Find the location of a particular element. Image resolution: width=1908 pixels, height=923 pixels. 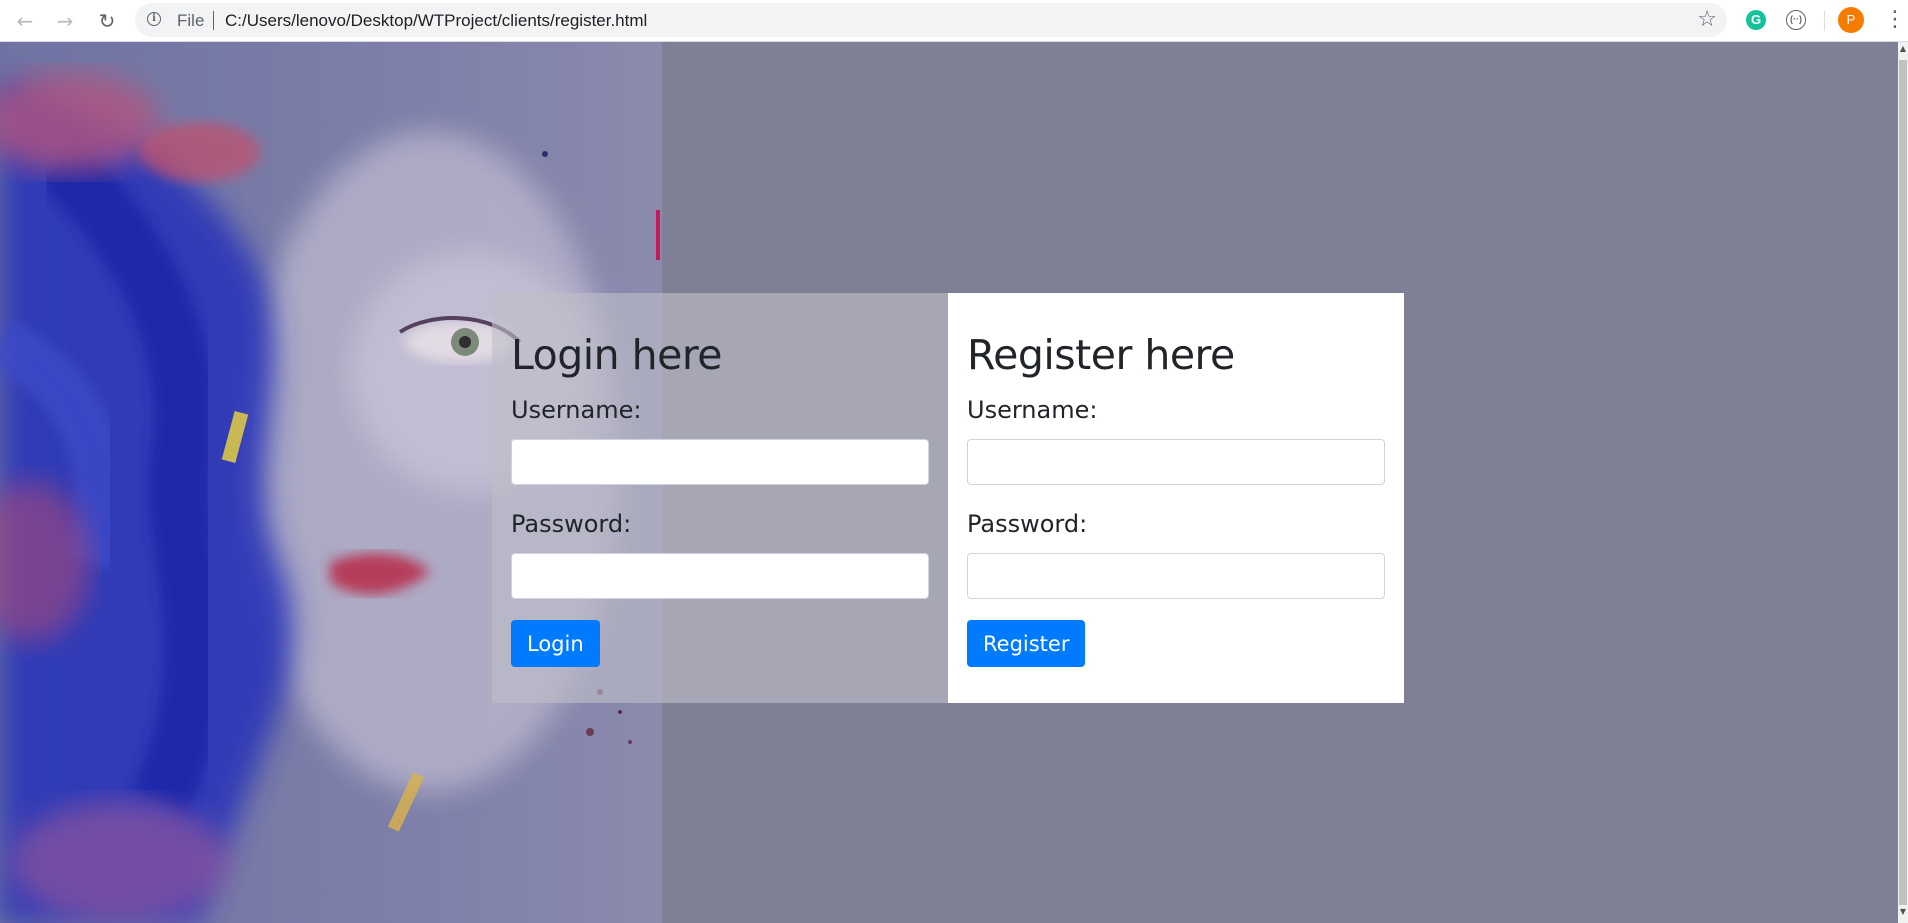

login-username-label: Username: is located at coordinates (576, 410).